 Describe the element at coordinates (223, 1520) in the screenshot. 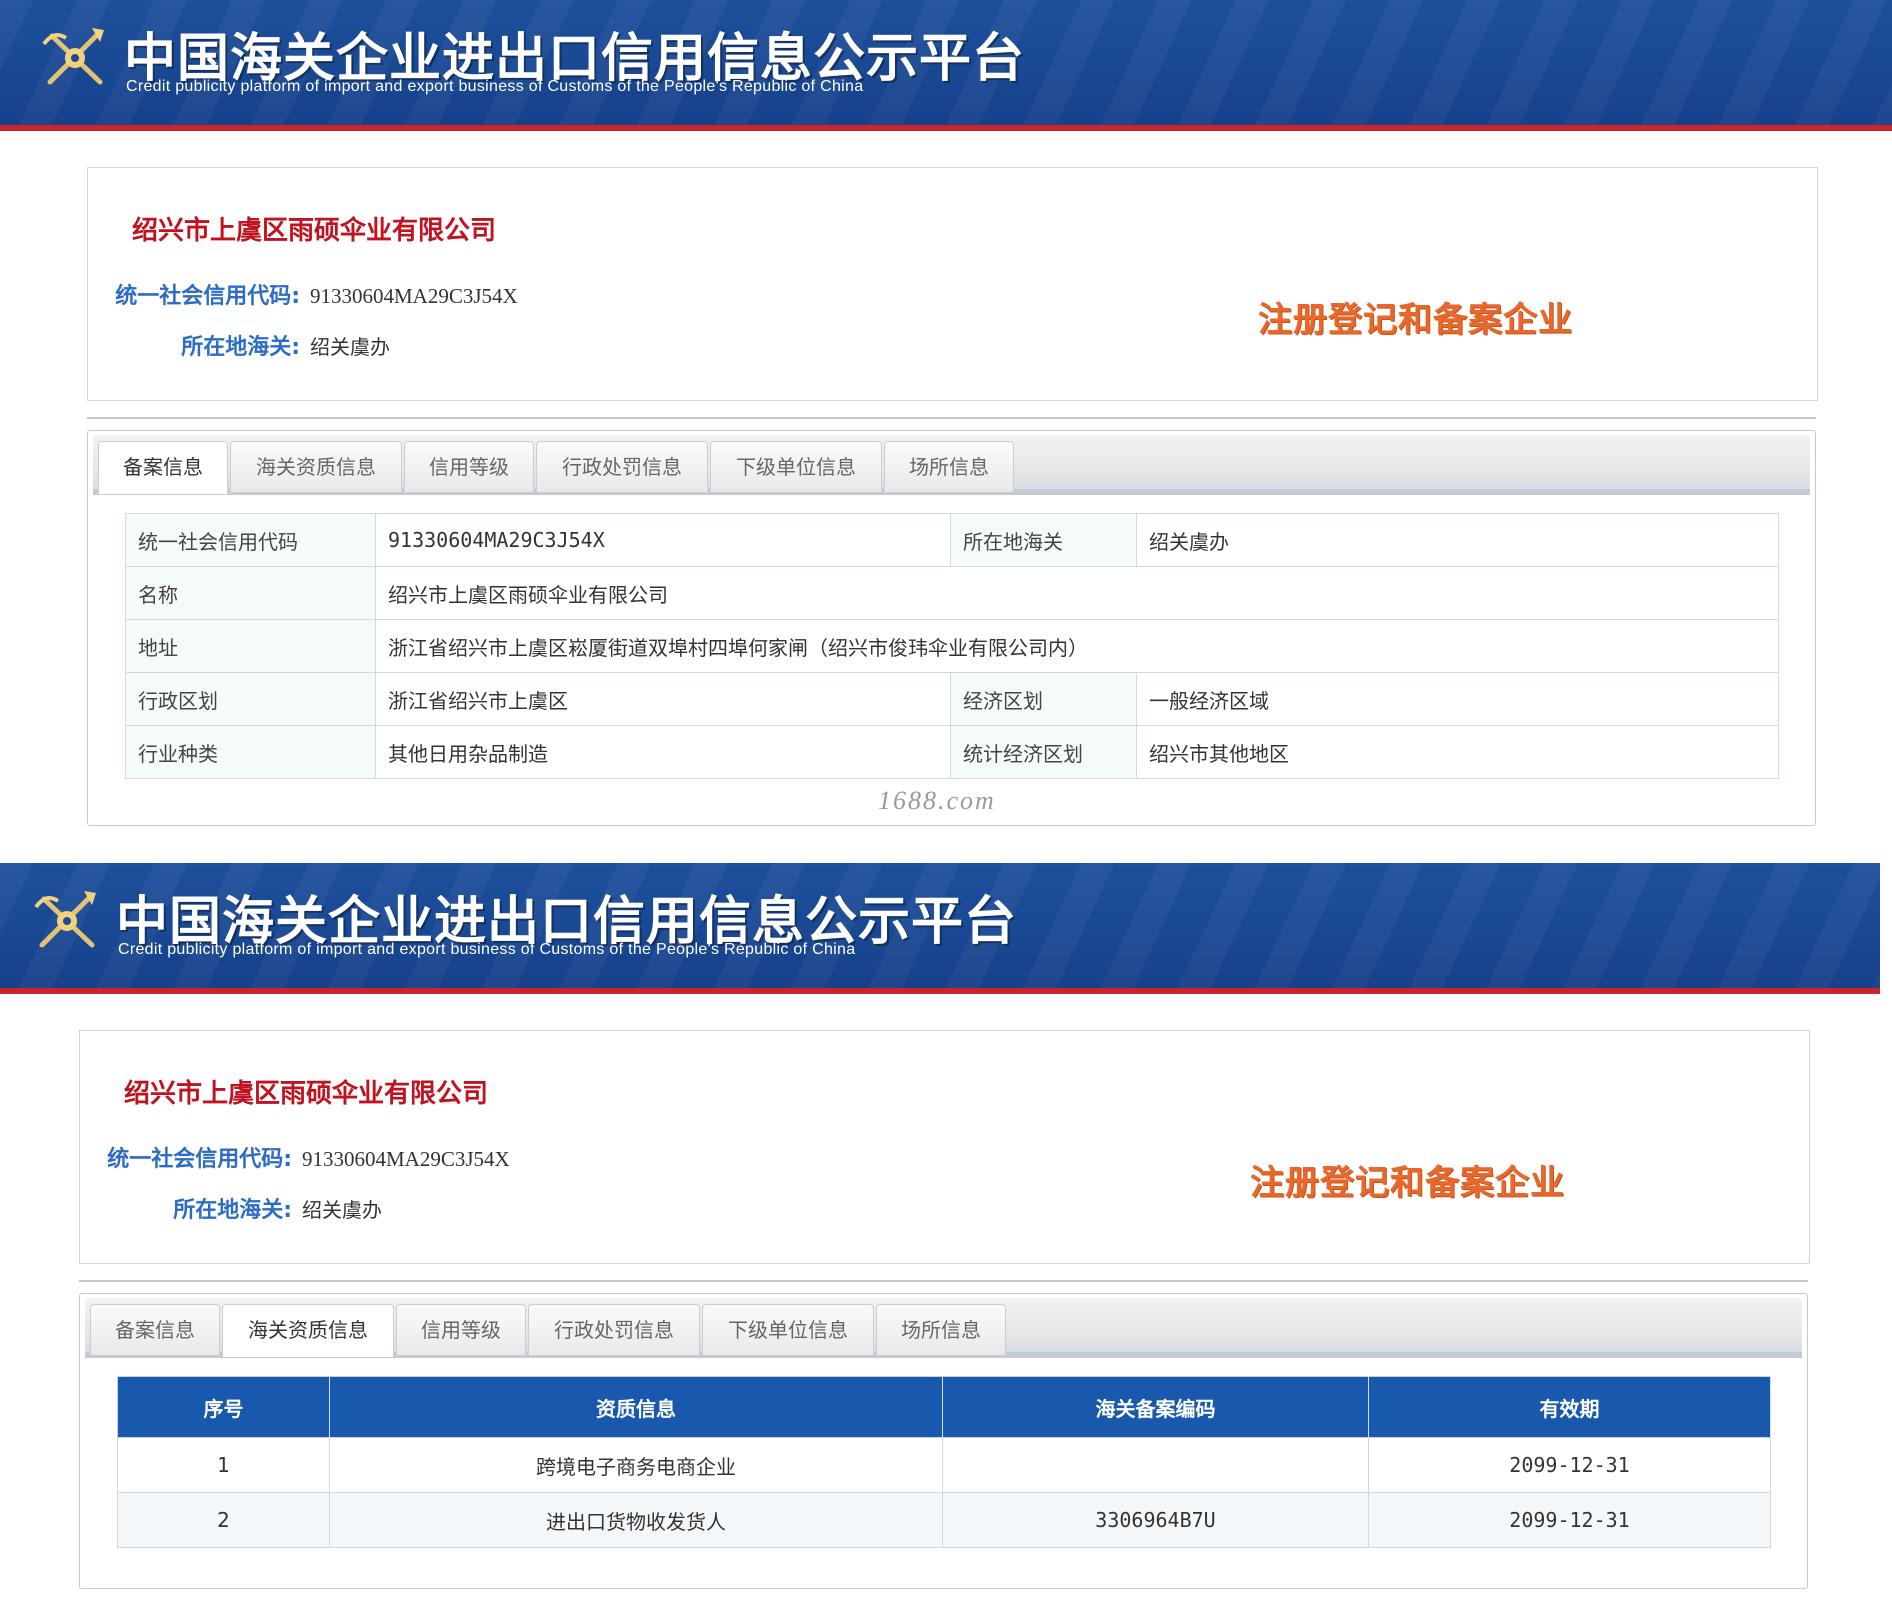

I see `row-seq: 2` at that location.